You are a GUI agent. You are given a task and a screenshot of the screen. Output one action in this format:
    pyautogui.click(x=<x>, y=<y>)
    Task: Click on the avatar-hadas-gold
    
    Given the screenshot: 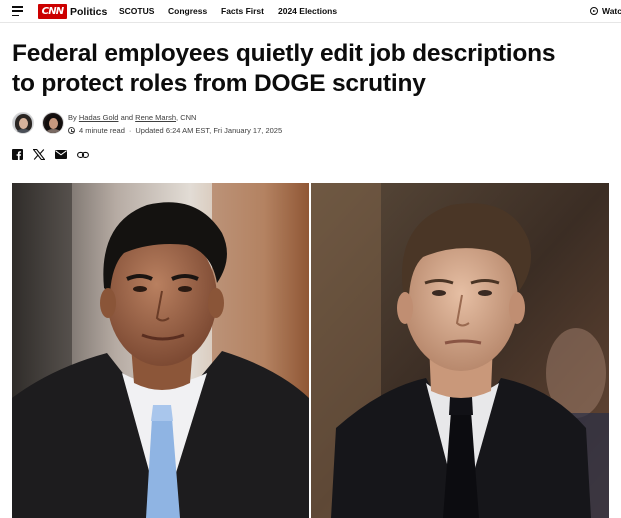 What is the action you would take?
    pyautogui.click(x=23, y=123)
    